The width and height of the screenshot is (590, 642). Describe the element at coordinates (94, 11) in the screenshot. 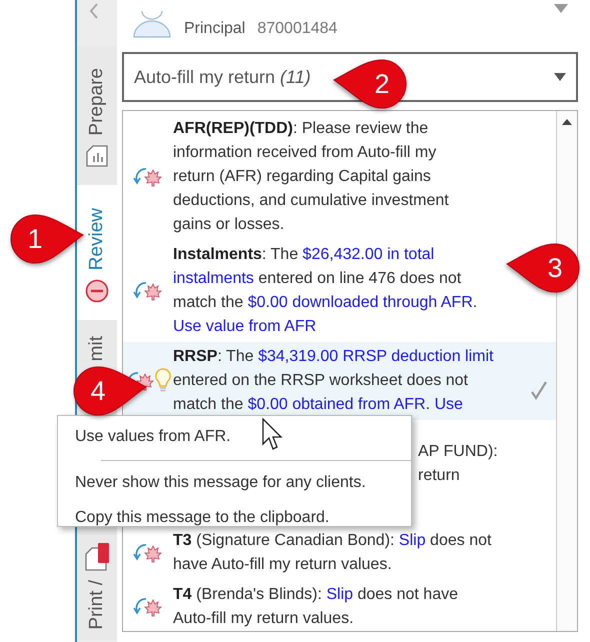

I see `back-chevron-icon` at that location.